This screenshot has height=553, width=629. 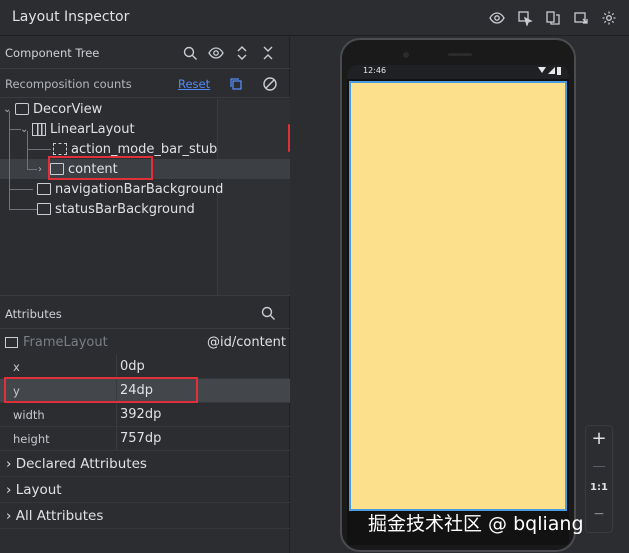 I want to click on tree-node-label: LinearLayout, so click(x=92, y=129).